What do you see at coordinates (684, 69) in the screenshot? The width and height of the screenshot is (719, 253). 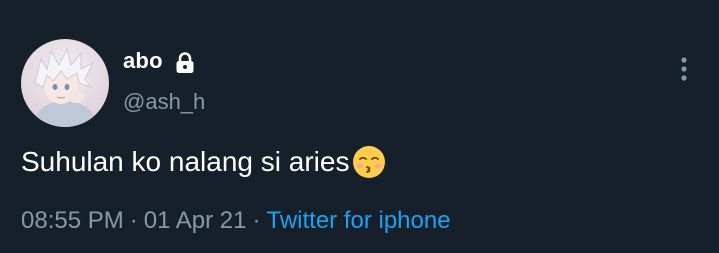 I see `more-vertical-icon` at bounding box center [684, 69].